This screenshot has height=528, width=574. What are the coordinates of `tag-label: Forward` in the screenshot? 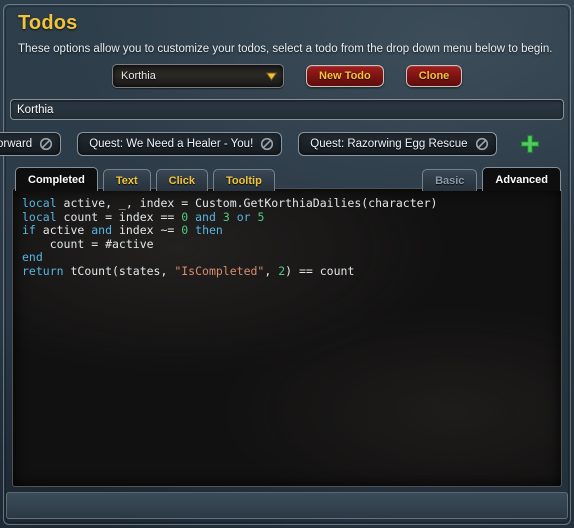 It's located at (16, 144).